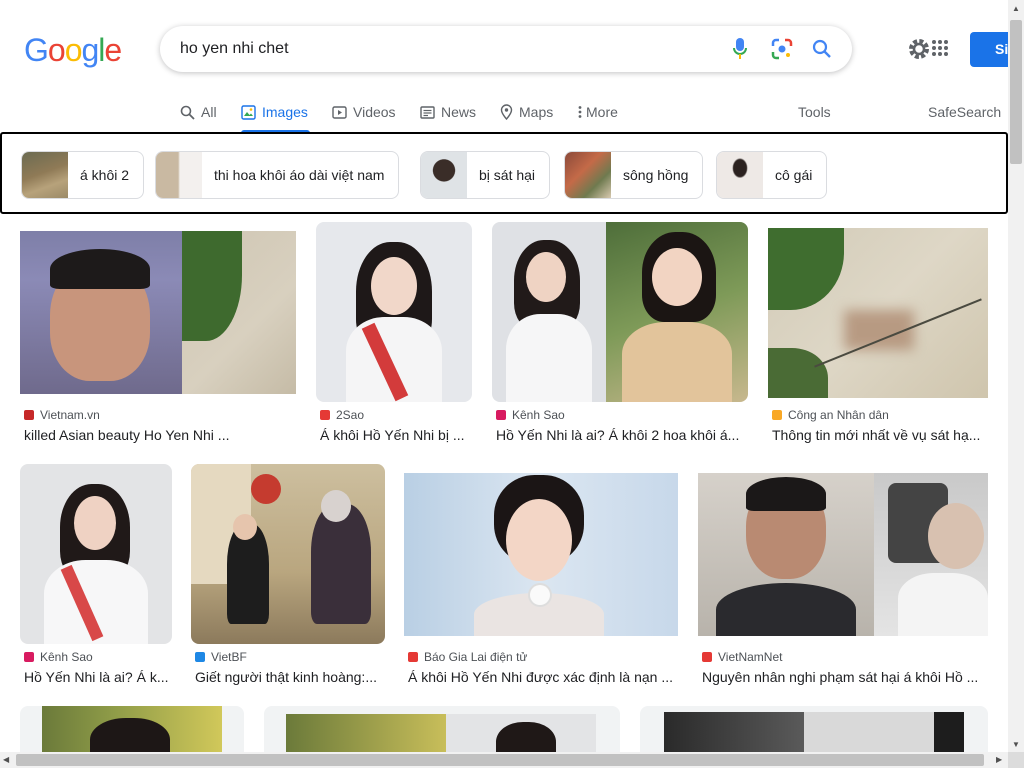 The width and height of the screenshot is (1024, 768). I want to click on chip-label: á khôi 2, so click(105, 175).